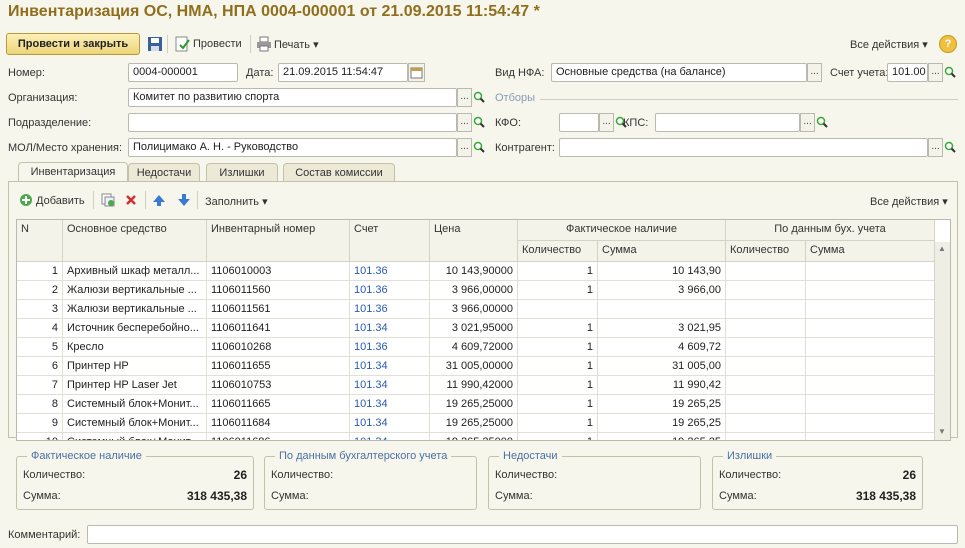 The height and width of the screenshot is (548, 965). What do you see at coordinates (662, 309) in the screenshot?
I see `cell-actual-sum` at bounding box center [662, 309].